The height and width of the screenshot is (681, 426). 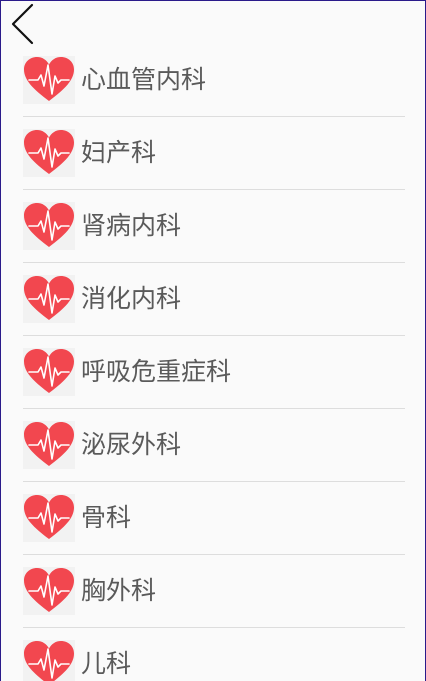 What do you see at coordinates (106, 663) in the screenshot?
I see `department-label: 儿科` at bounding box center [106, 663].